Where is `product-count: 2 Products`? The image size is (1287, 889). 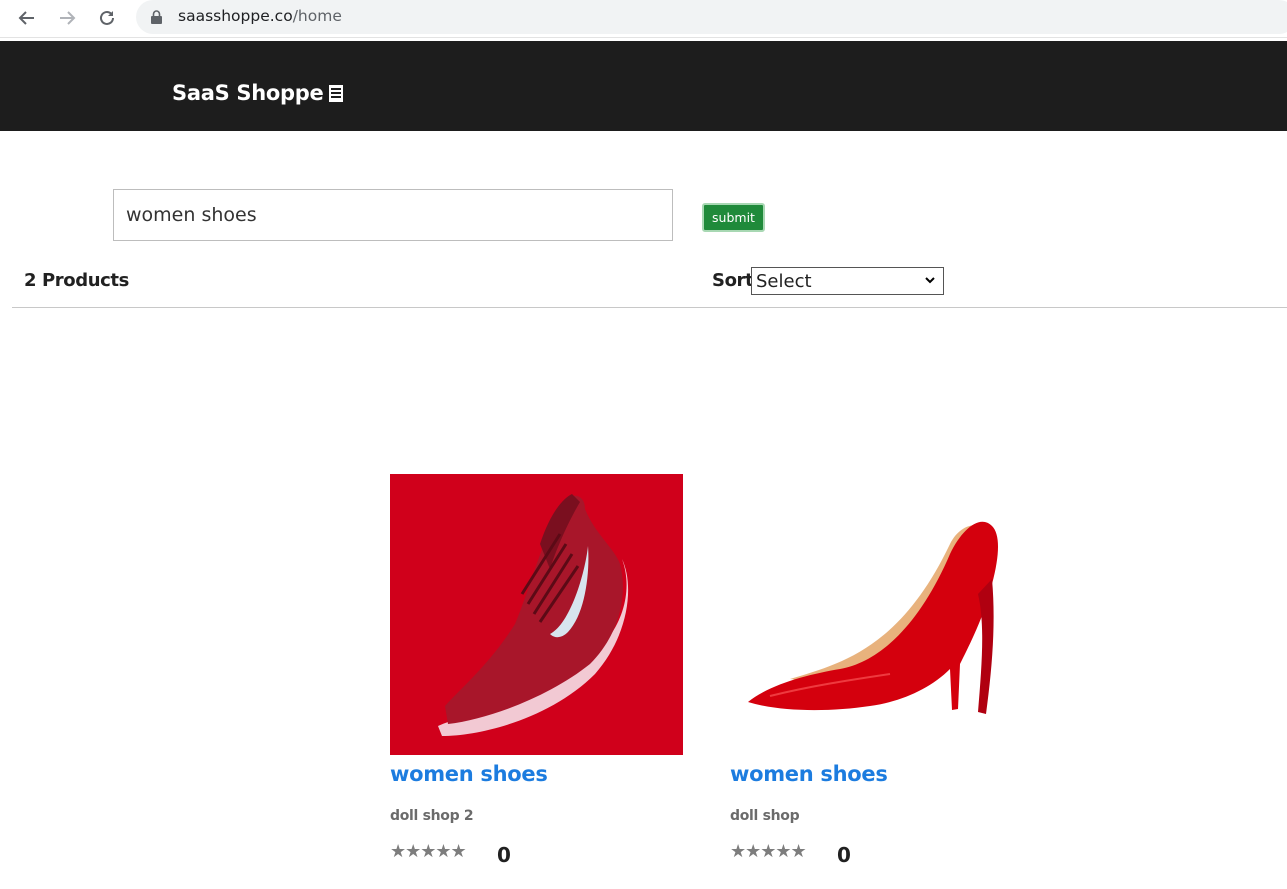 product-count: 2 Products is located at coordinates (76, 280).